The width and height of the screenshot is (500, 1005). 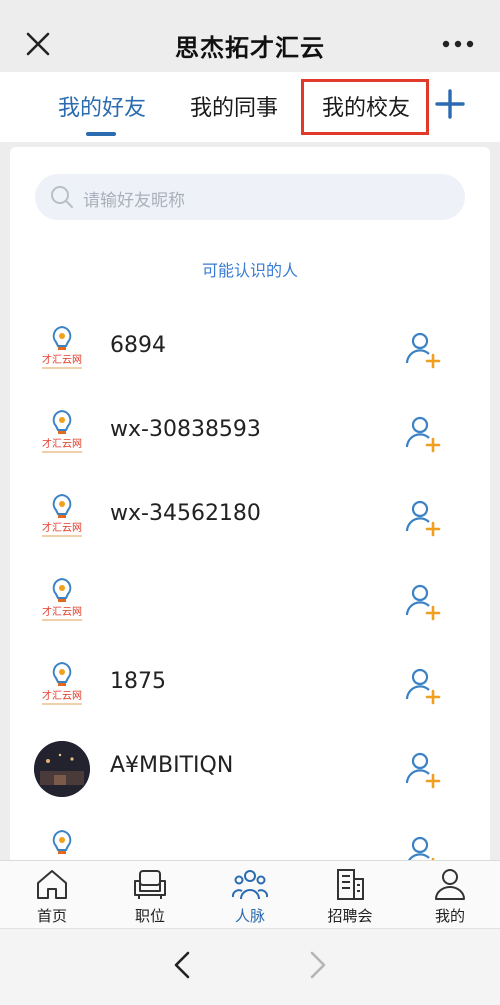 What do you see at coordinates (317, 965) in the screenshot?
I see `chevron-right-icon` at bounding box center [317, 965].